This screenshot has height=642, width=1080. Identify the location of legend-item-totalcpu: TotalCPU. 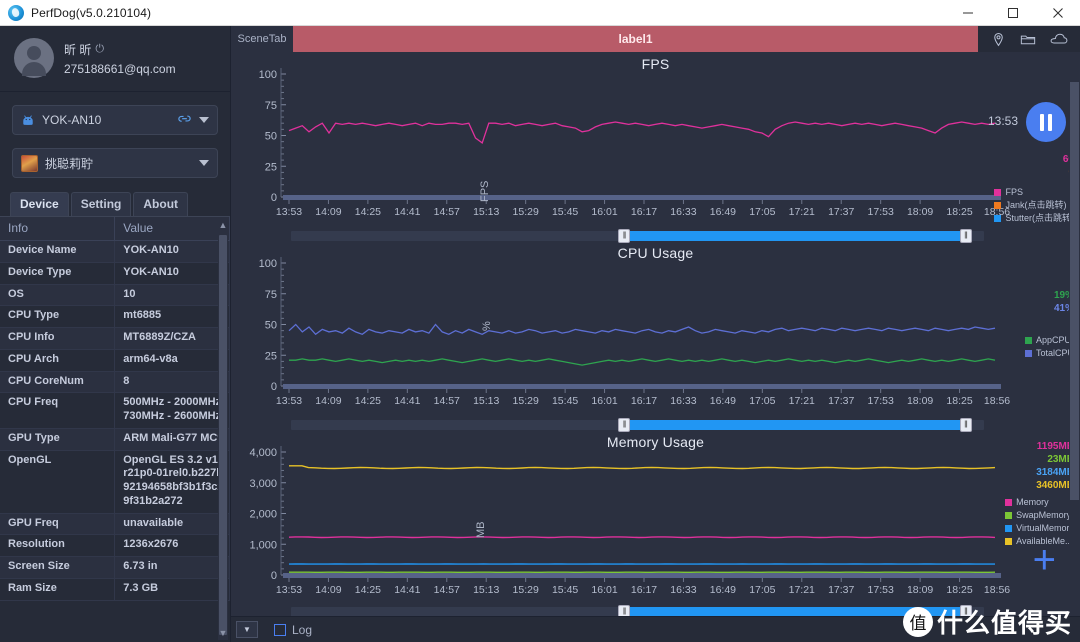
(1049, 353).